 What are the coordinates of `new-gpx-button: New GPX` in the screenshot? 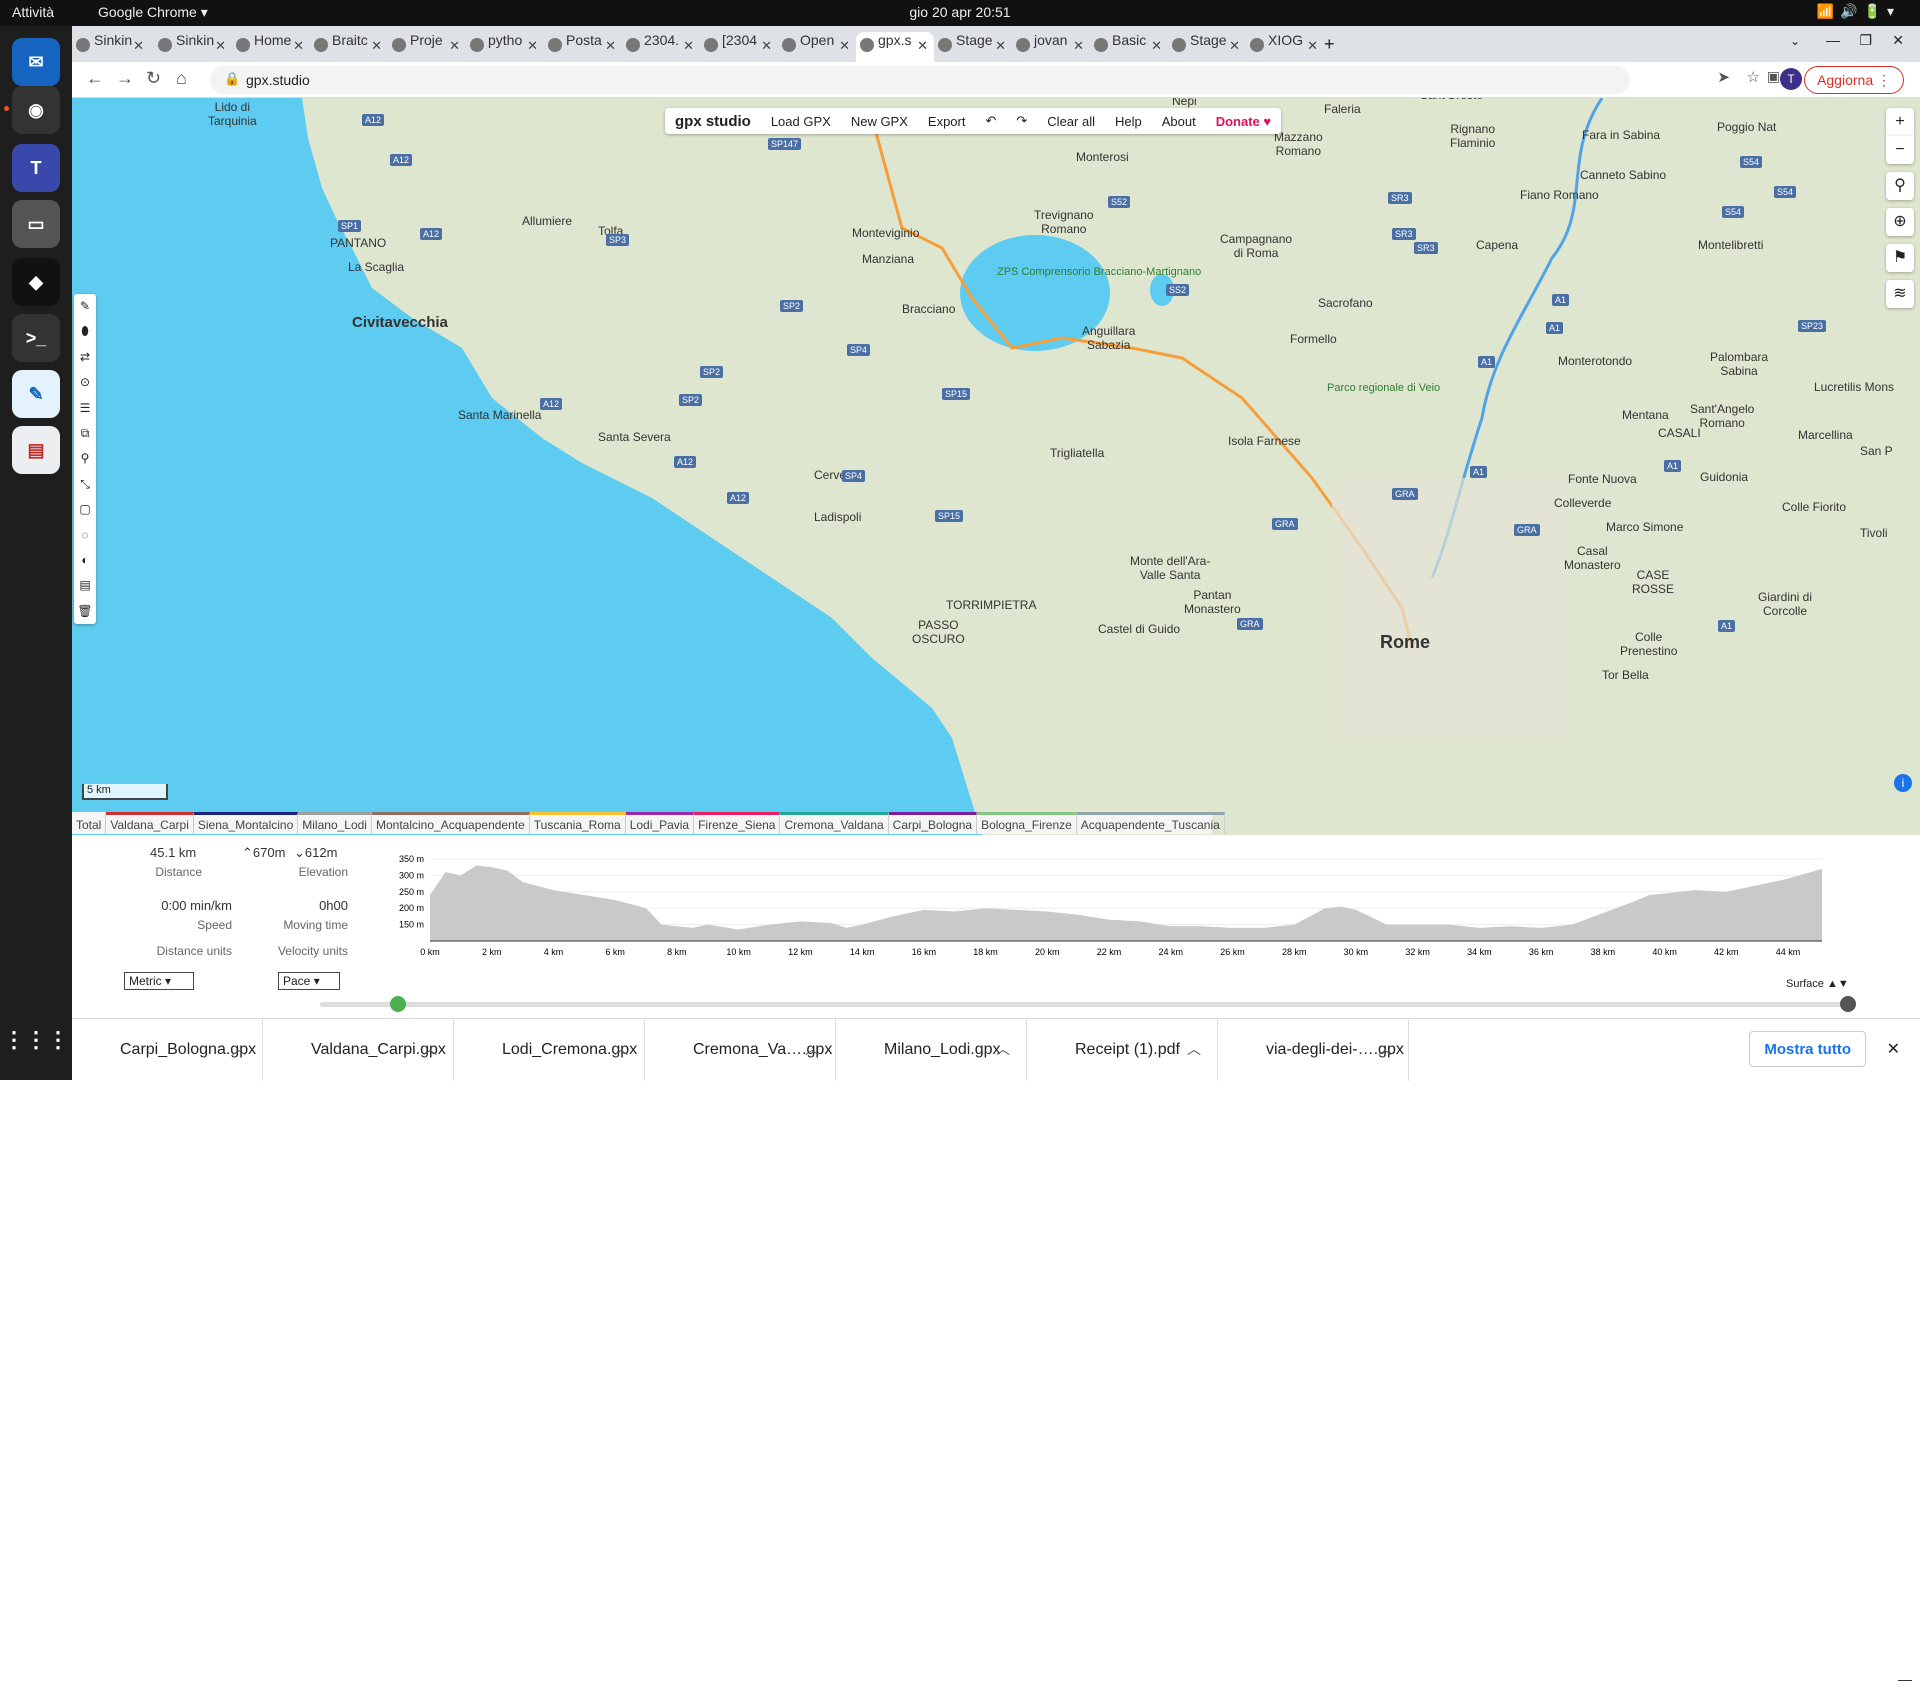 It's located at (879, 121).